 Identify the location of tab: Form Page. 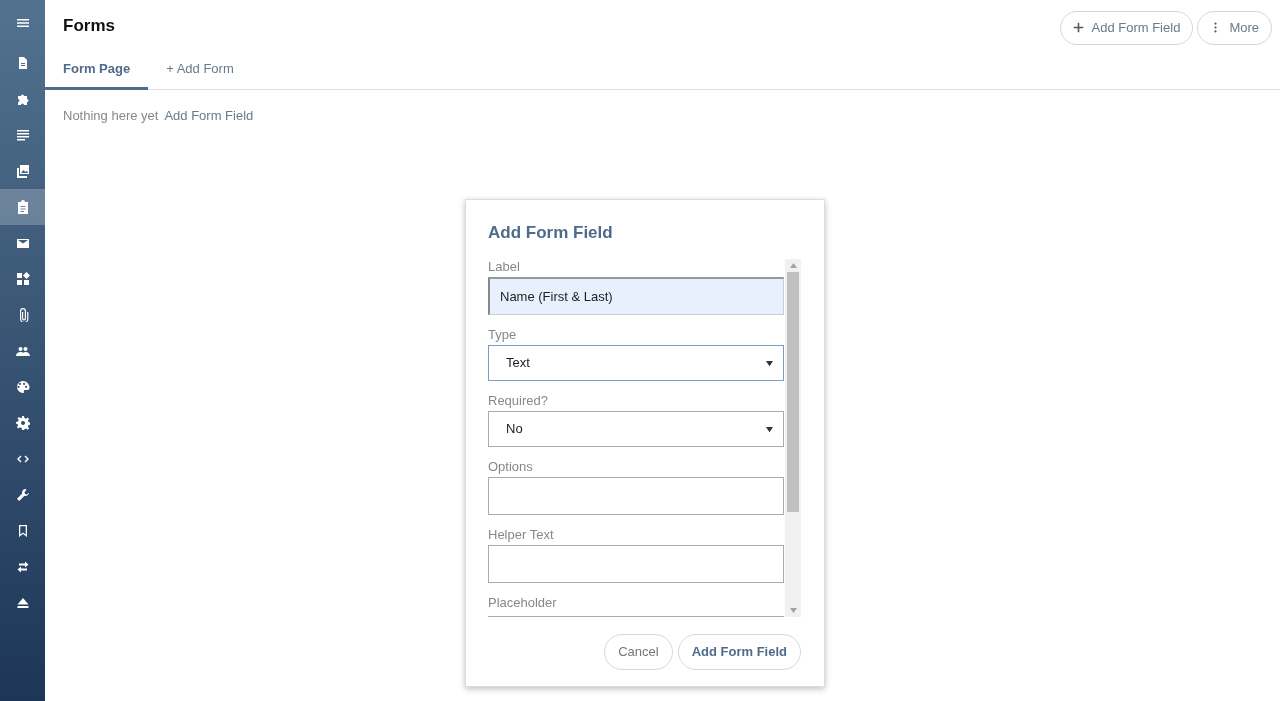
(97, 70).